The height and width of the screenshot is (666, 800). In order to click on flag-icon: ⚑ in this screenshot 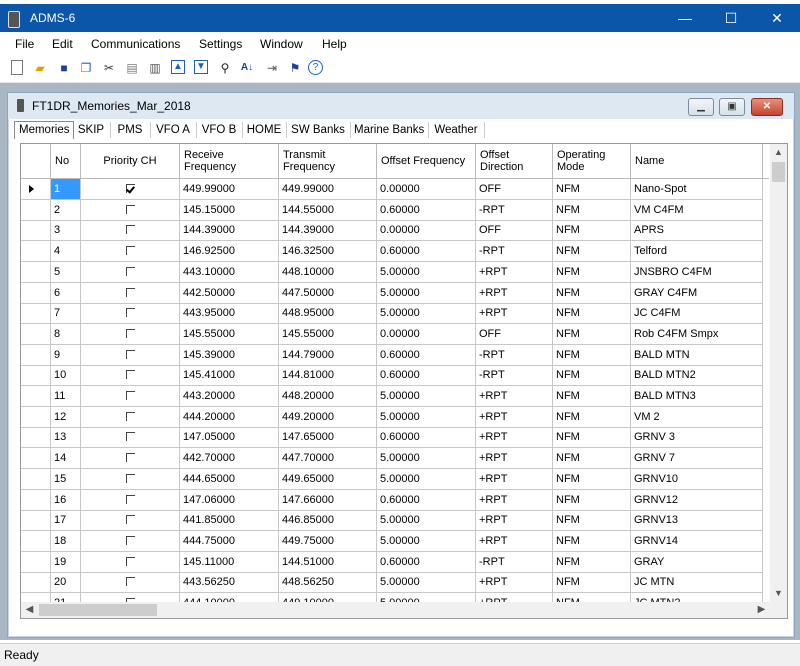, I will do `click(295, 68)`.